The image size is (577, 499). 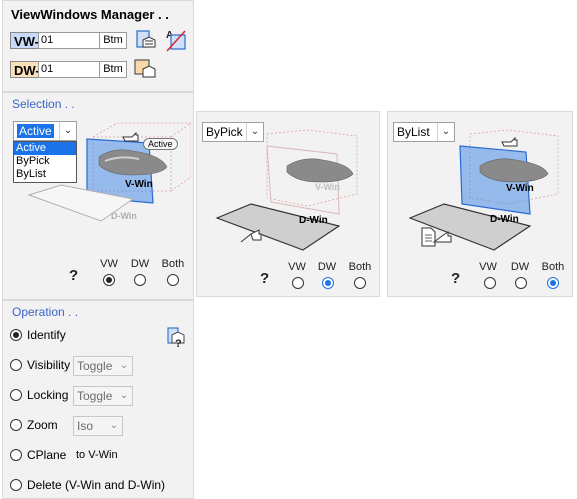 What do you see at coordinates (16, 365) in the screenshot?
I see `radio-visibility` at bounding box center [16, 365].